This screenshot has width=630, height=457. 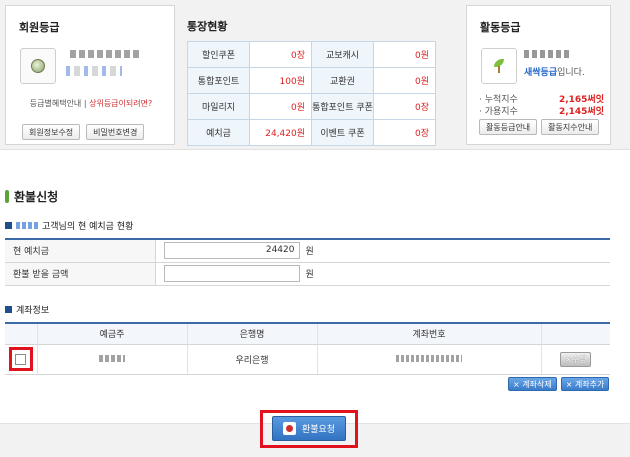 I want to click on cumulative-index-value: 2,165써잇, so click(x=581, y=100).